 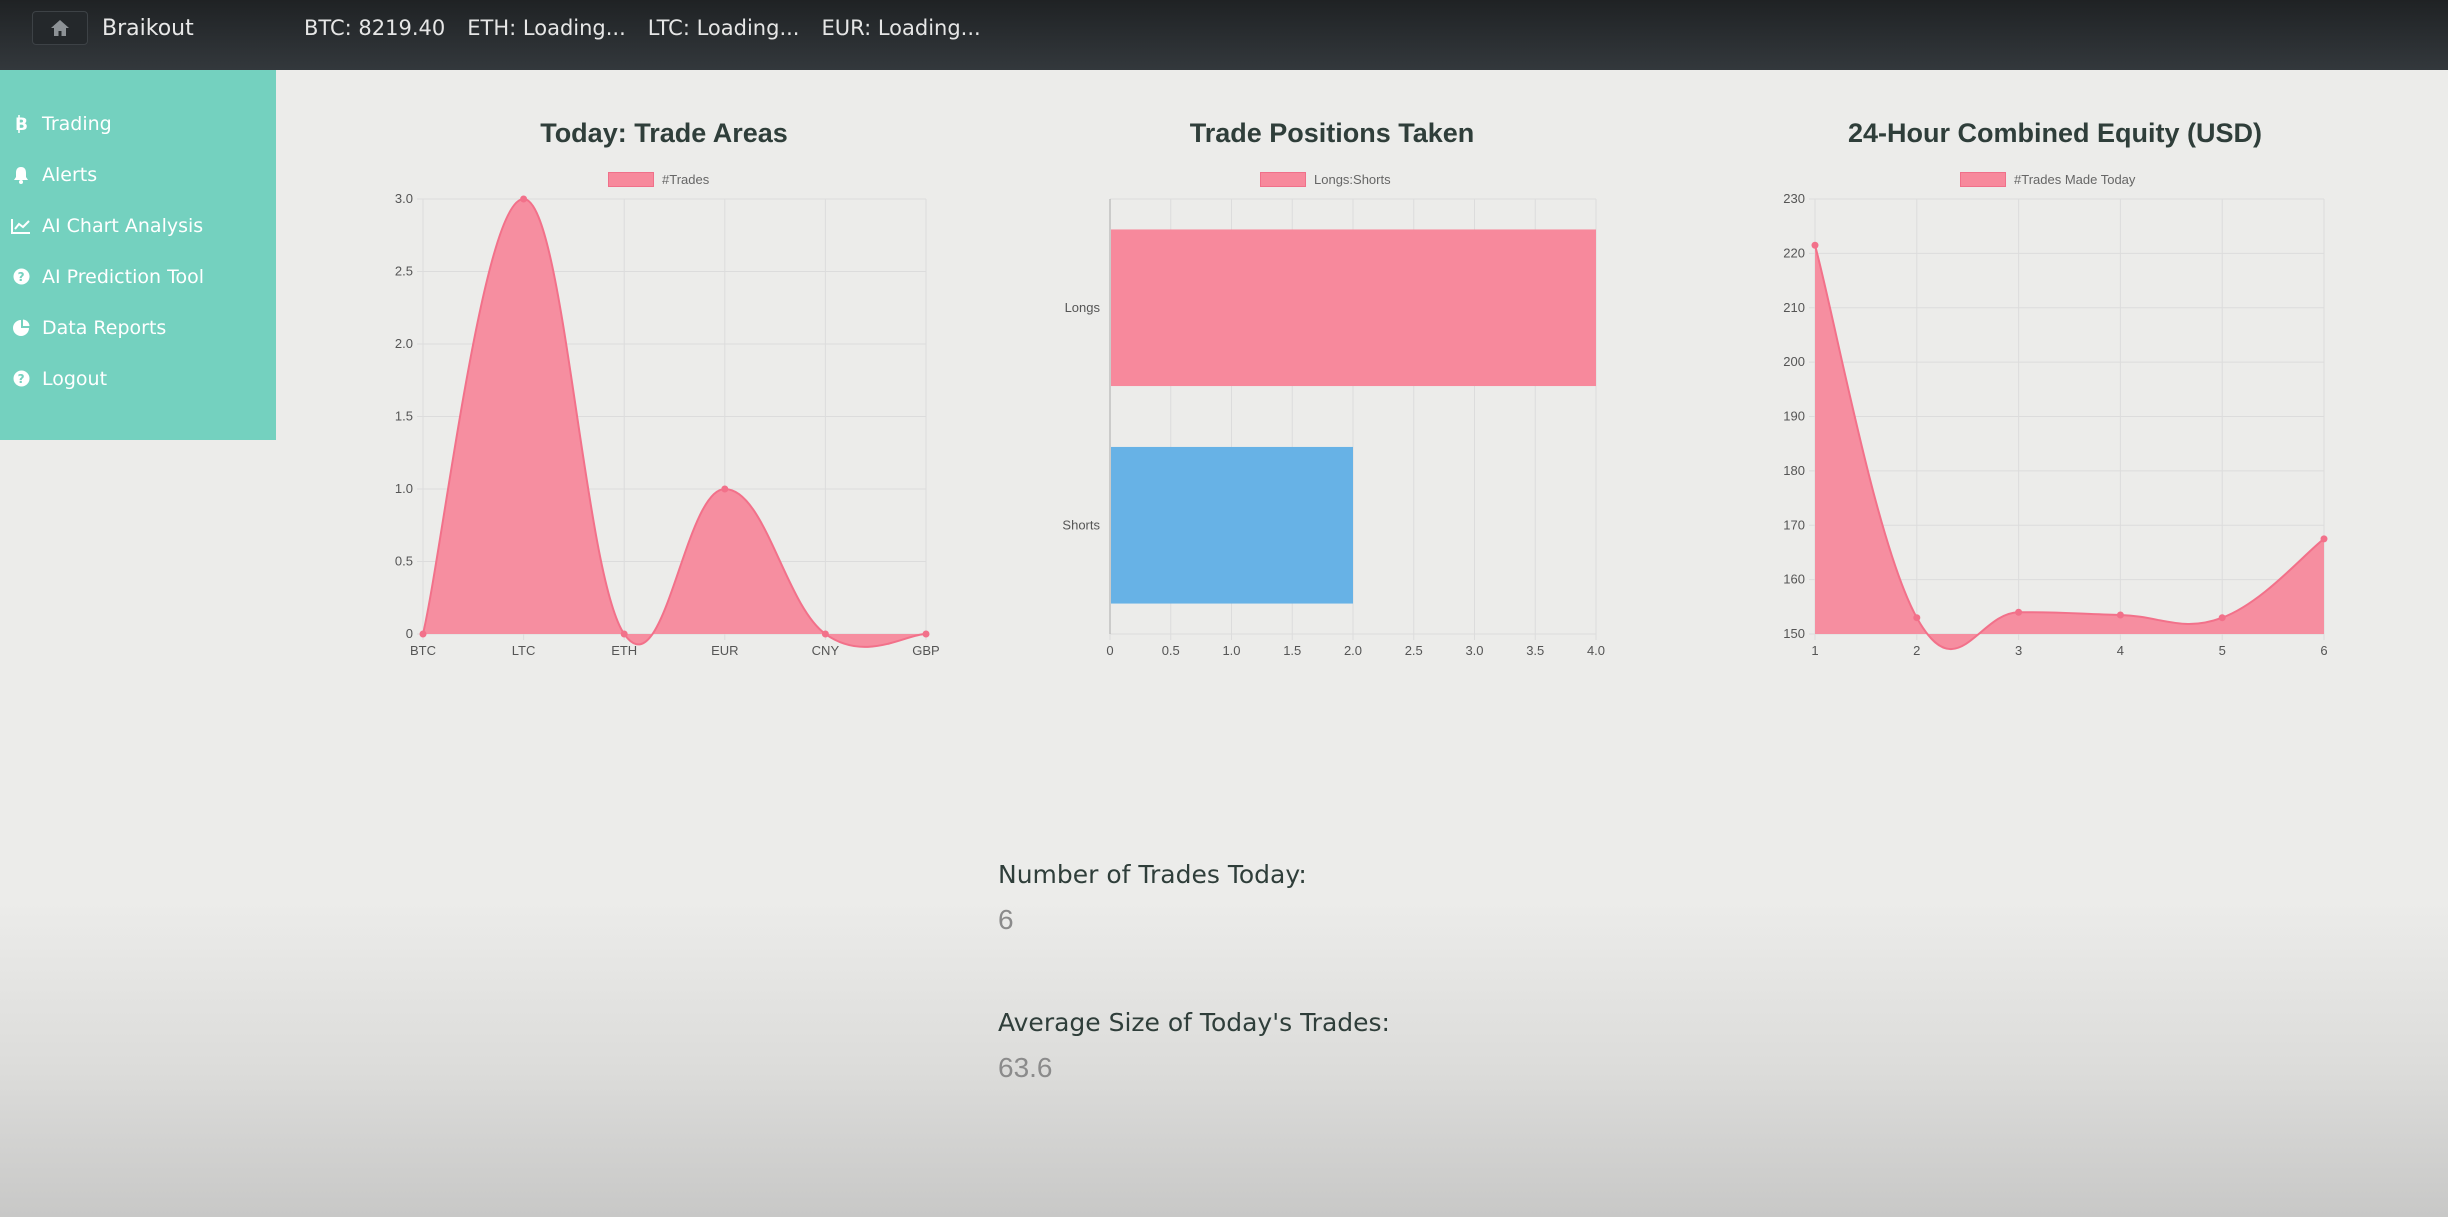 What do you see at coordinates (404, 416) in the screenshot?
I see `y-tick-label: 1.5` at bounding box center [404, 416].